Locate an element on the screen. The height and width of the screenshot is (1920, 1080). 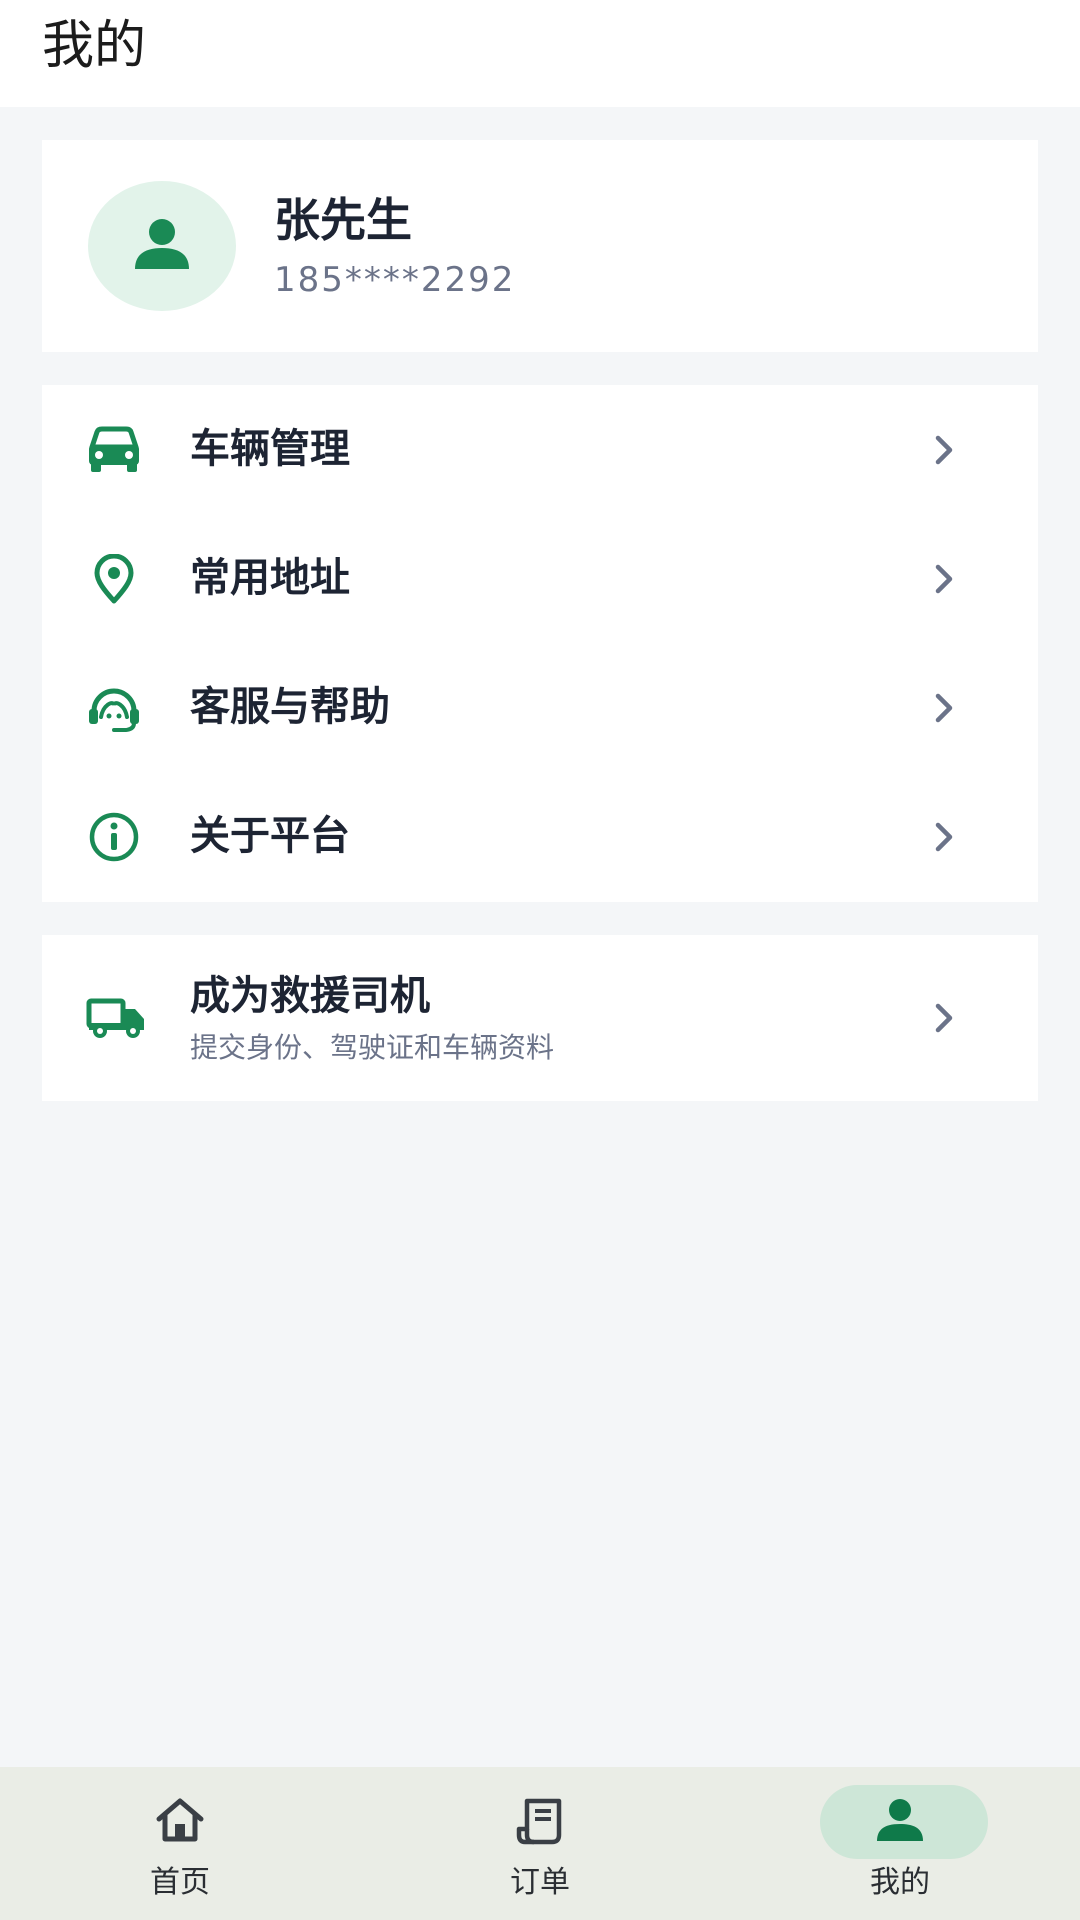
nav-tab-home: 首页 is located at coordinates (180, 1843).